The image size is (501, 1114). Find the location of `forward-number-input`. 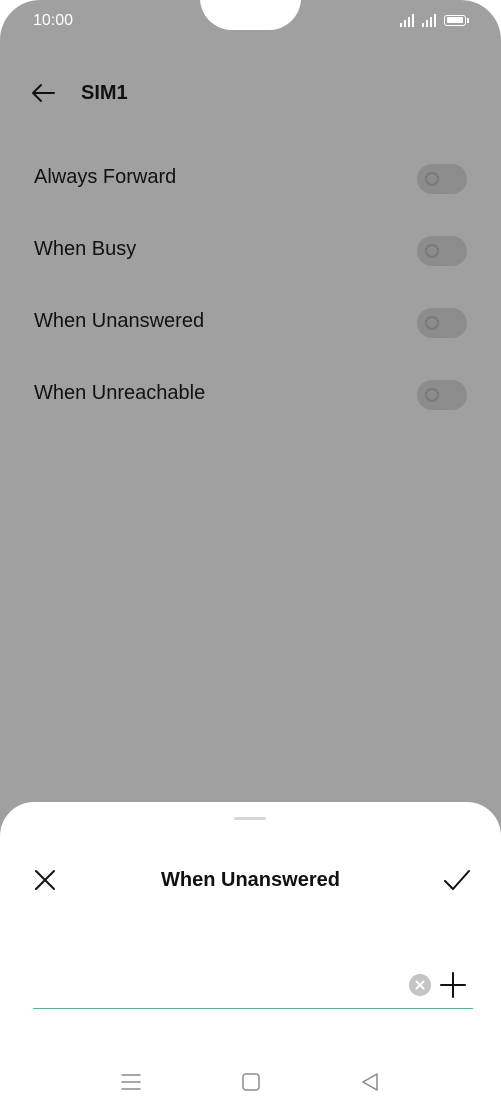

forward-number-input is located at coordinates (215, 986).